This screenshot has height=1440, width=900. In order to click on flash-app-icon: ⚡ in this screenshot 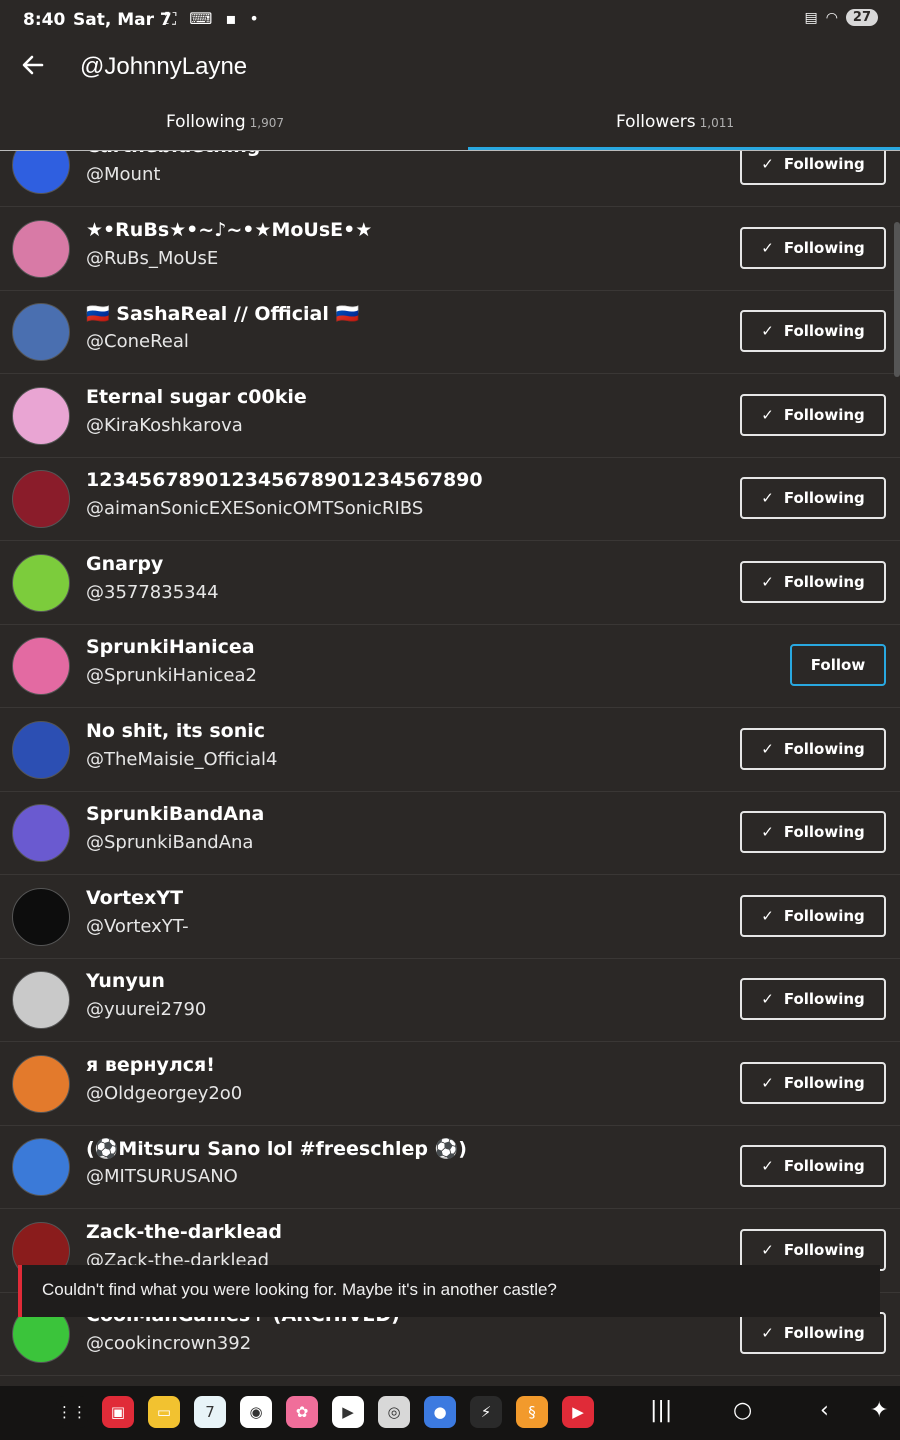, I will do `click(486, 1412)`.